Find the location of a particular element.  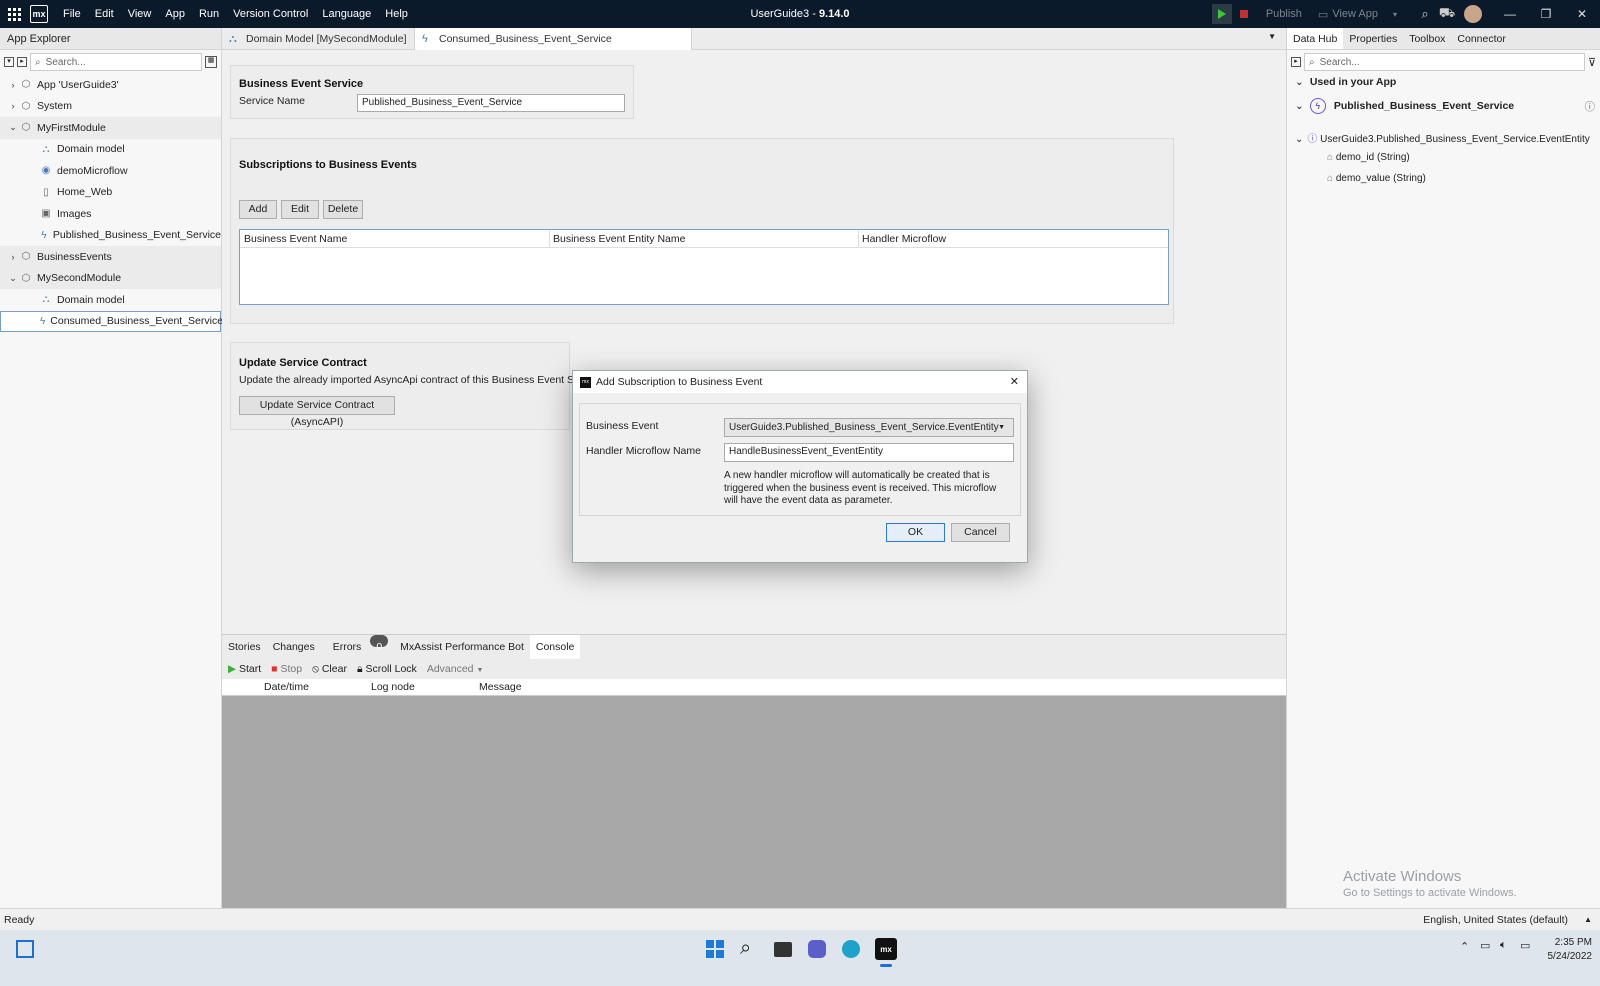

handler-microflow-input: HandleBusinessEvent_EventEntity is located at coordinates (869, 452).